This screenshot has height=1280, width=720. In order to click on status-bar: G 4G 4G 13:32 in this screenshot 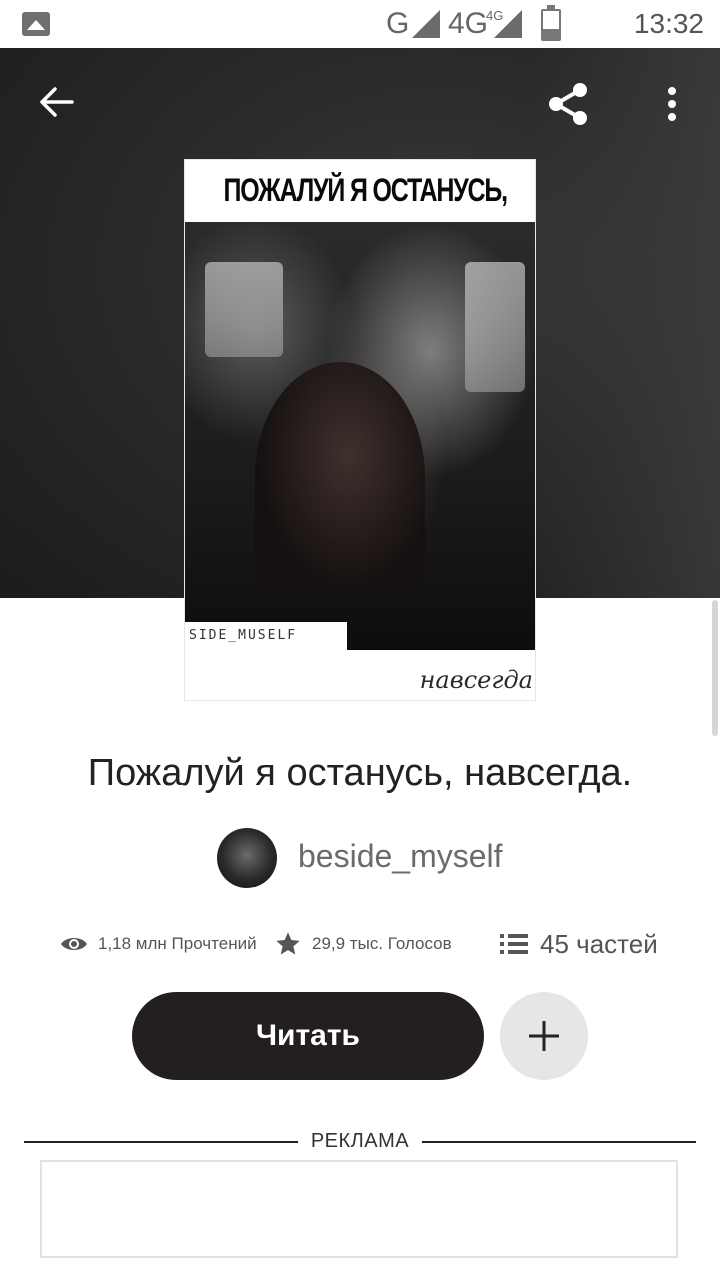, I will do `click(360, 24)`.